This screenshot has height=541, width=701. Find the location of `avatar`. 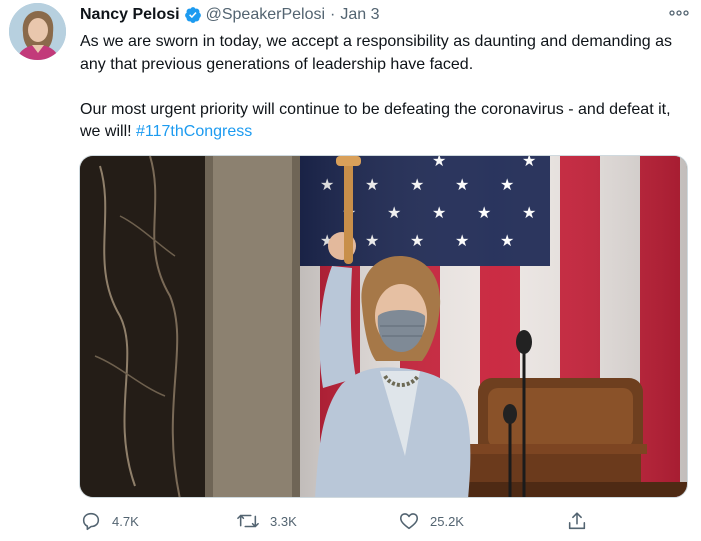

avatar is located at coordinates (37, 31).